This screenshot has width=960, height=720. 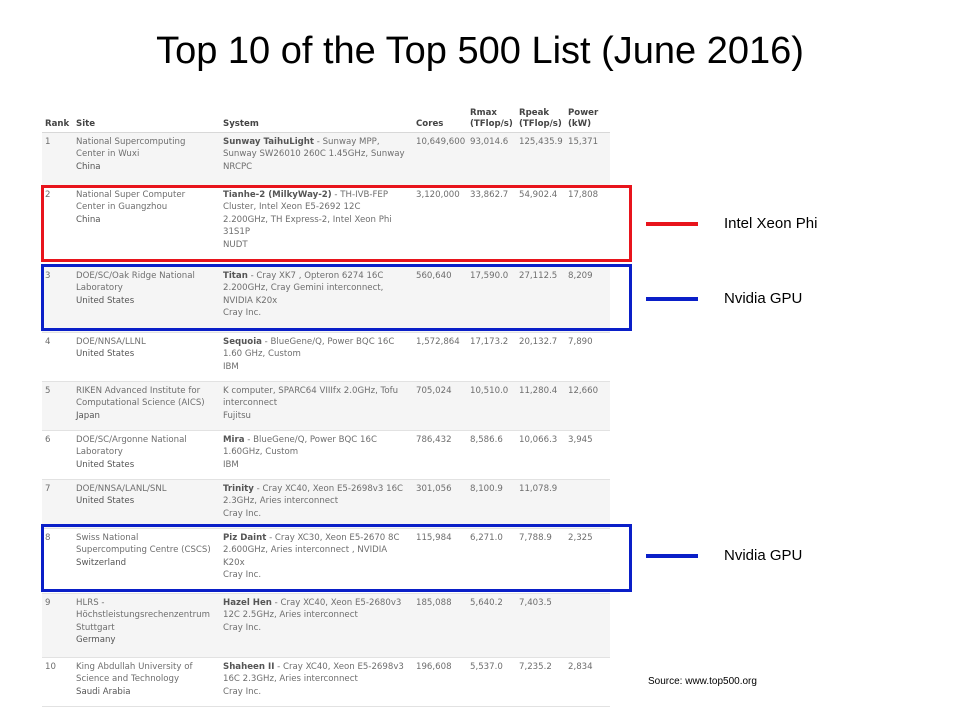 What do you see at coordinates (440, 116) in the screenshot?
I see `header-cores: Cores` at bounding box center [440, 116].